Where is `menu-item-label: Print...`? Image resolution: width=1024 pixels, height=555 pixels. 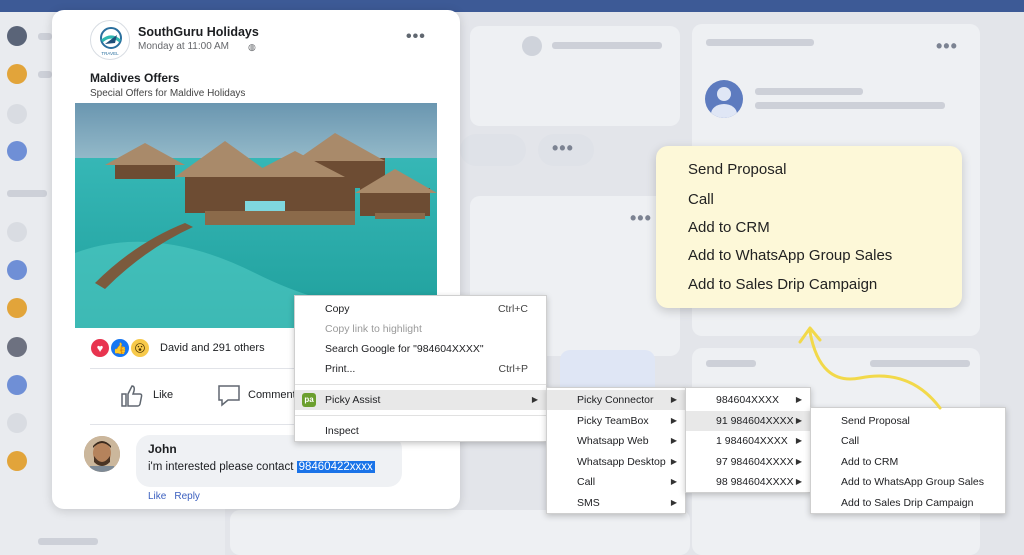 menu-item-label: Print... is located at coordinates (340, 369).